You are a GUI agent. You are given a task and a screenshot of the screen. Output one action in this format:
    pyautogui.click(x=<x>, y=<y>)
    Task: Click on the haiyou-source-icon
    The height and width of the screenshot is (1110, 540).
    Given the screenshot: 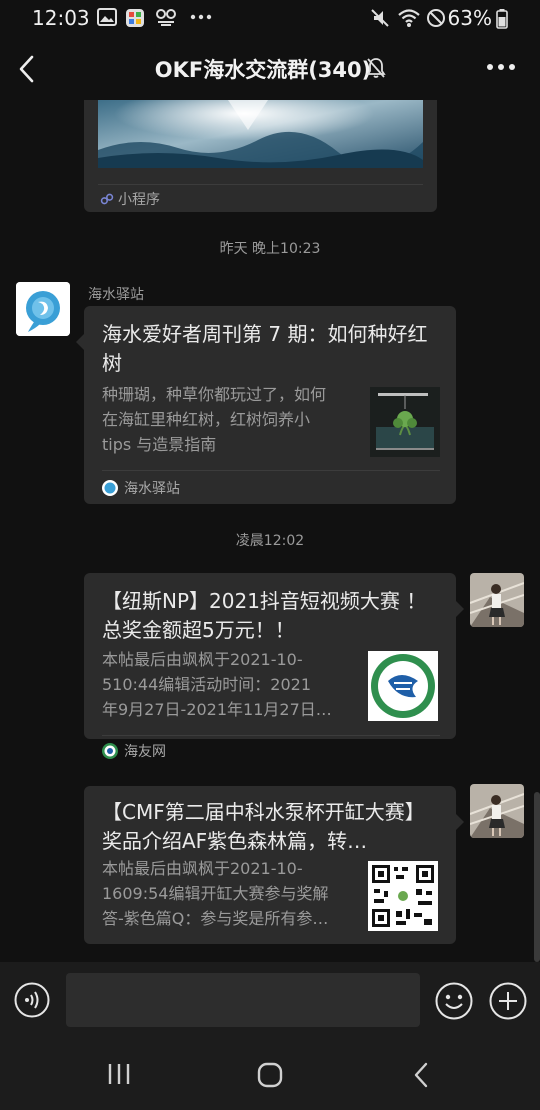 What is the action you would take?
    pyautogui.click(x=110, y=751)
    